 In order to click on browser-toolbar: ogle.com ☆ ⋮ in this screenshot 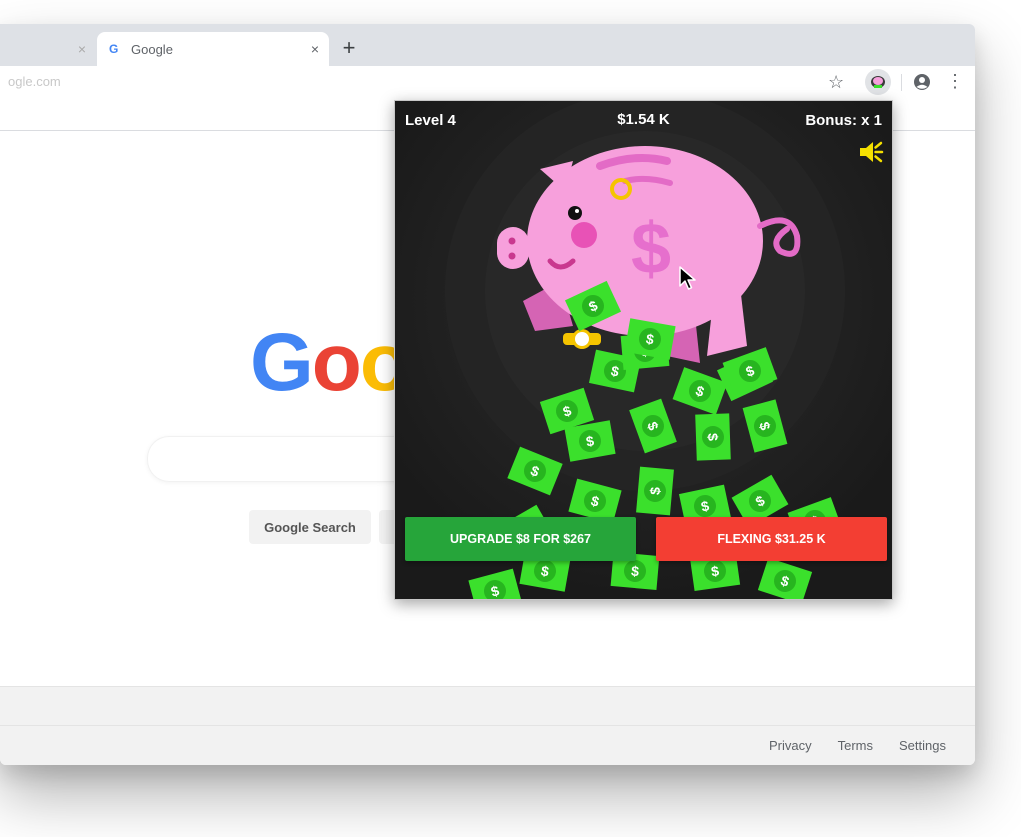, I will do `click(487, 82)`.